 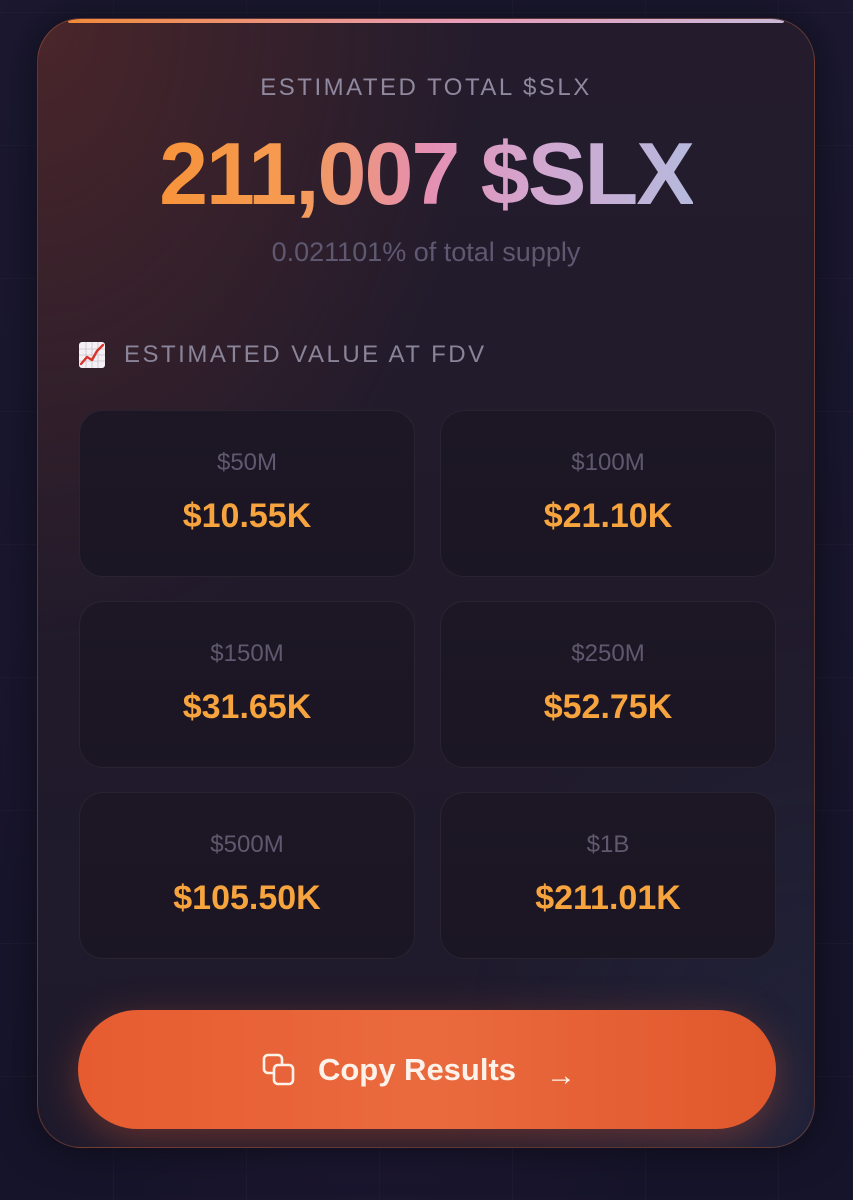 What do you see at coordinates (247, 462) in the screenshot?
I see `fdv-tile-label: $50M` at bounding box center [247, 462].